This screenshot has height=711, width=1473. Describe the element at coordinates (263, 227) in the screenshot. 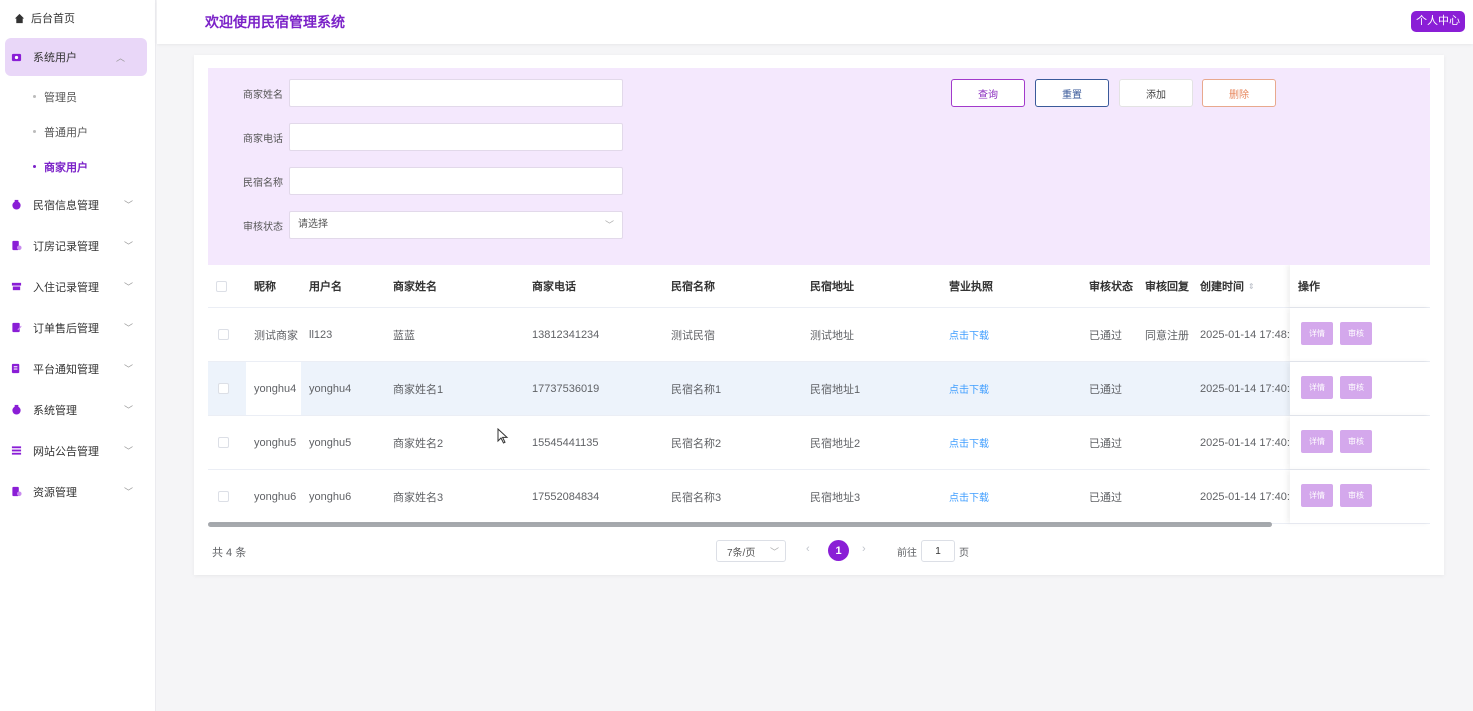

I see `audit-status-label: 审核状态` at that location.